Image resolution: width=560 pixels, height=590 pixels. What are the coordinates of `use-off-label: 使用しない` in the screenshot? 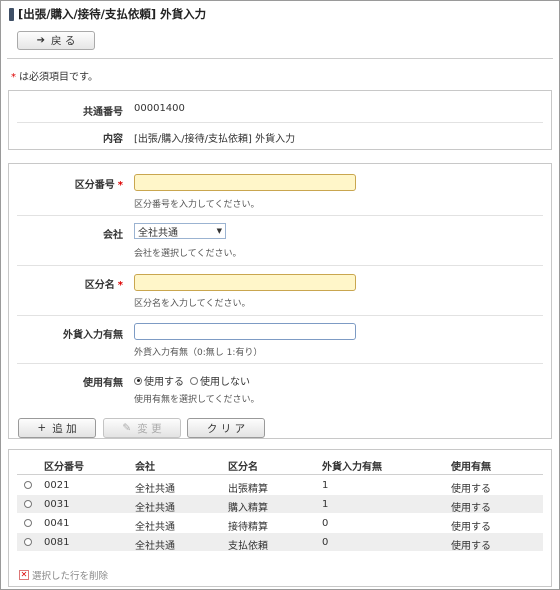 It's located at (225, 380).